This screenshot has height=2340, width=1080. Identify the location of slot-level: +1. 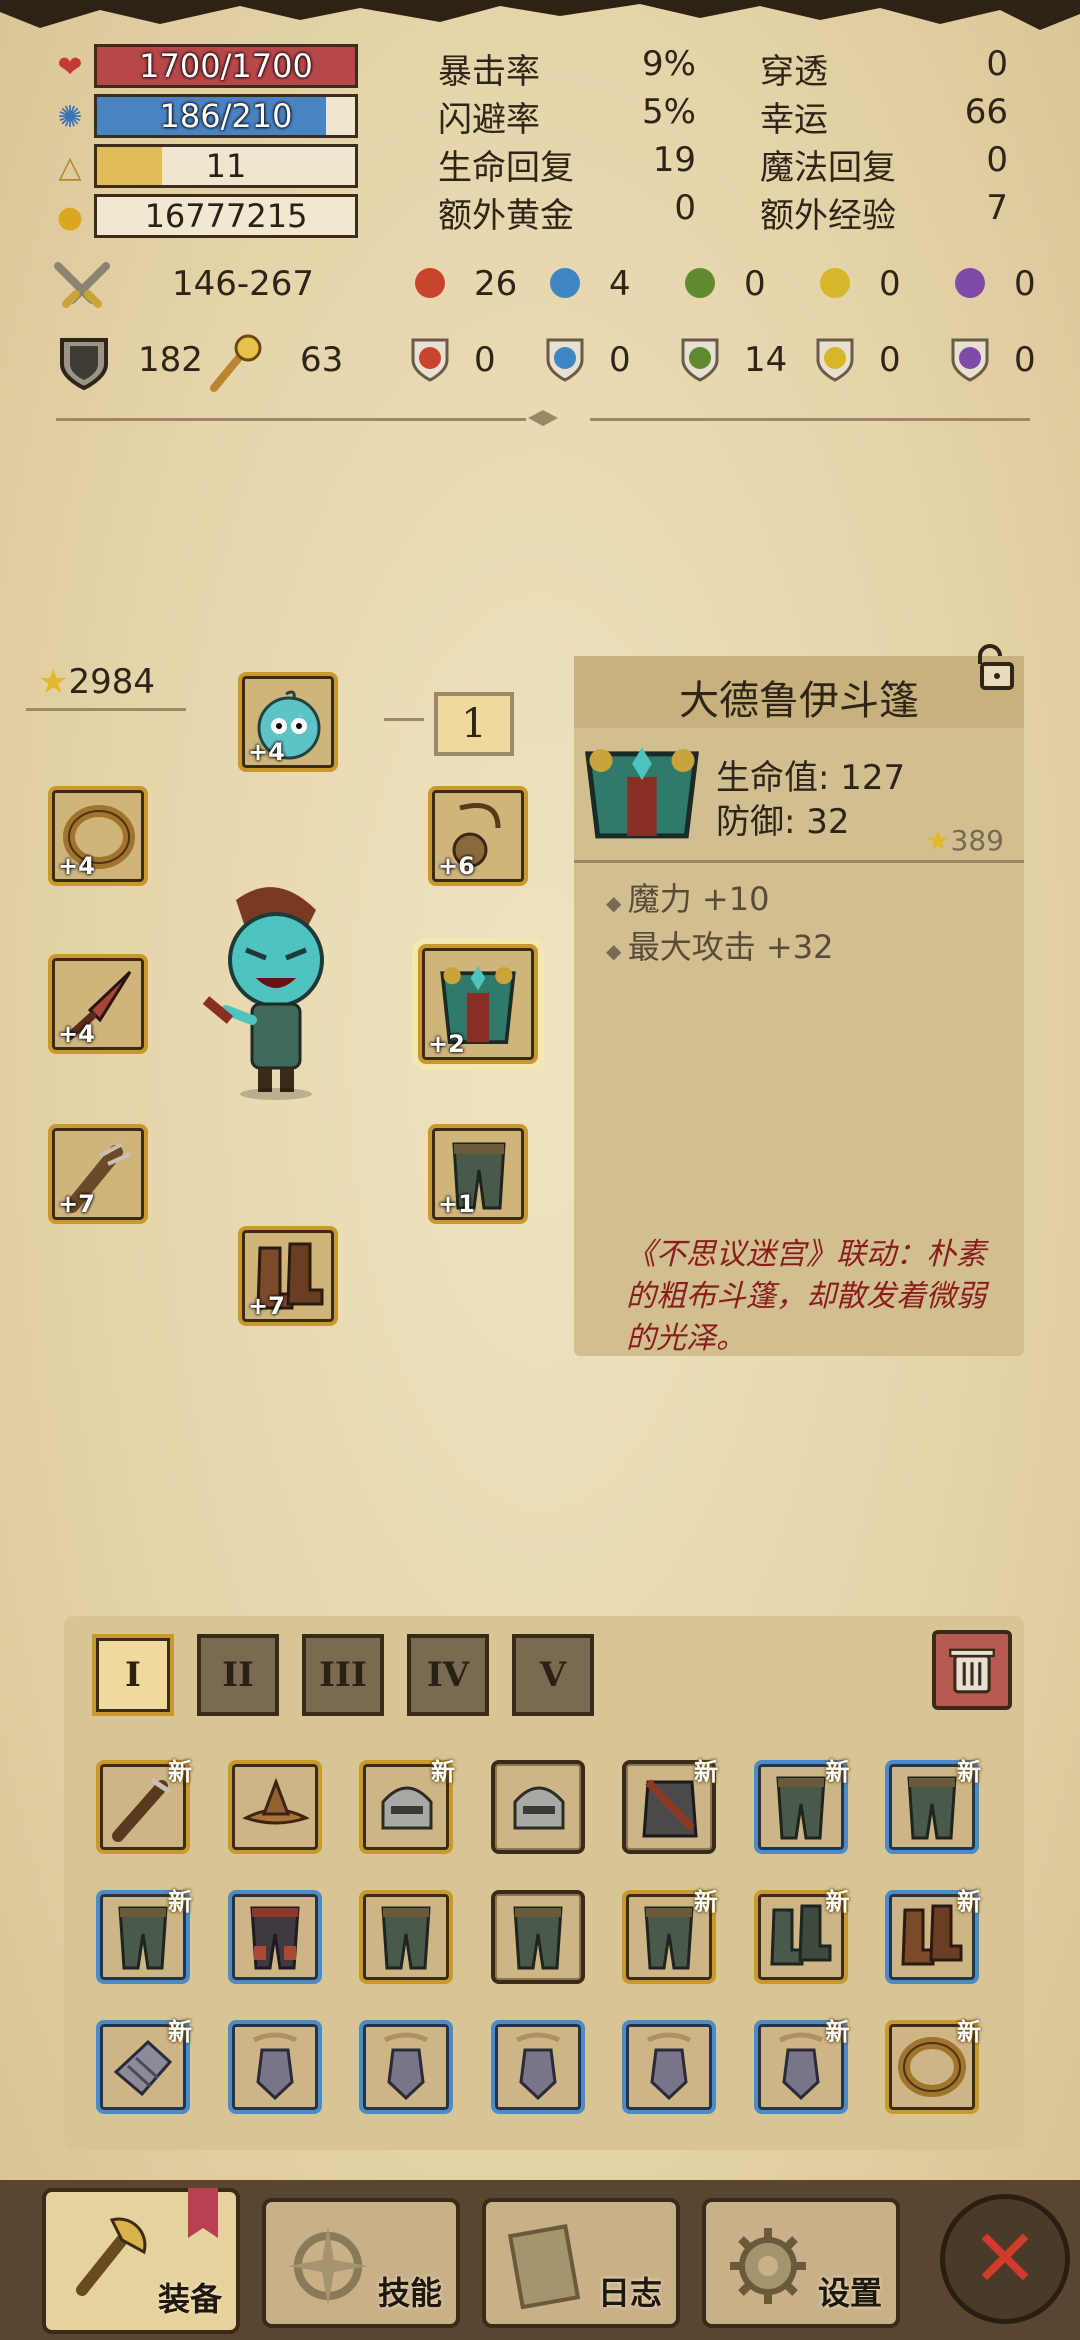
(456, 1204).